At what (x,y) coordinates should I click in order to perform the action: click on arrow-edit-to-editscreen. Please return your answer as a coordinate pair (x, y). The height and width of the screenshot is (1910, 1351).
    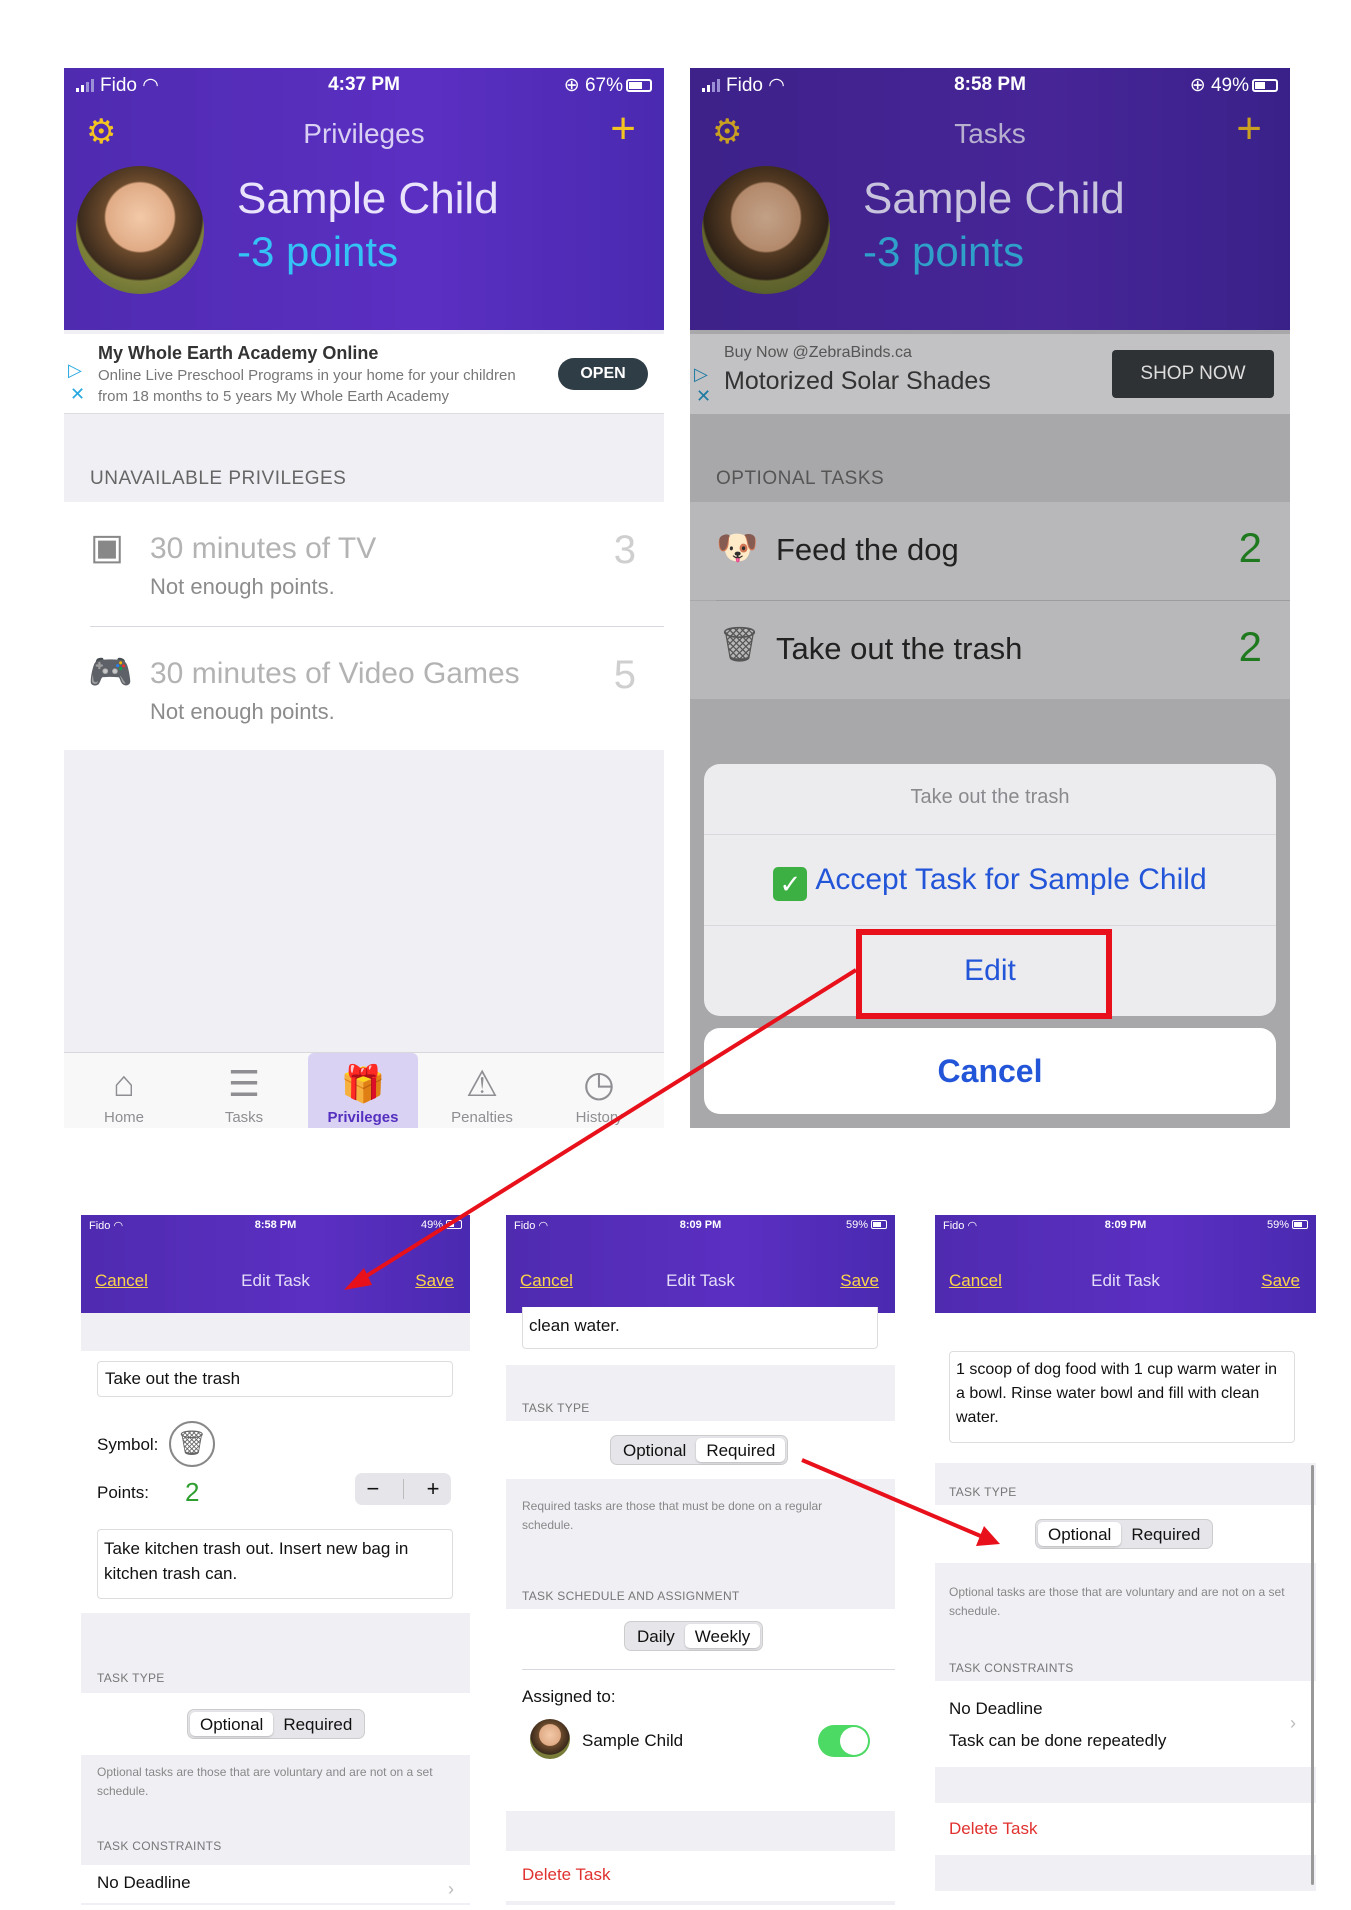
    Looking at the image, I should click on (604, 1127).